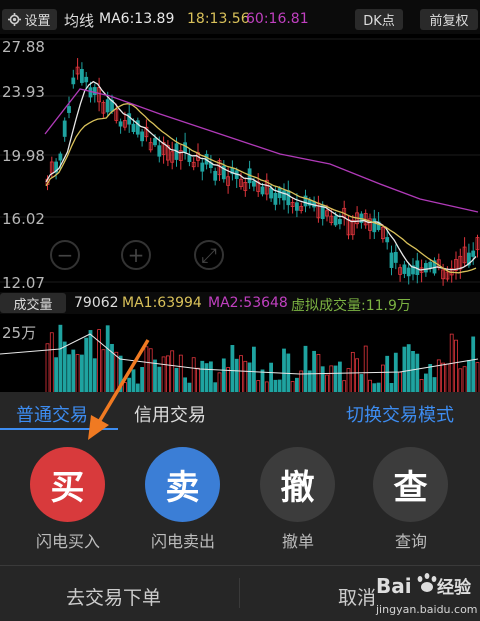  What do you see at coordinates (297, 484) in the screenshot?
I see `cancel-order-button: 撤` at bounding box center [297, 484].